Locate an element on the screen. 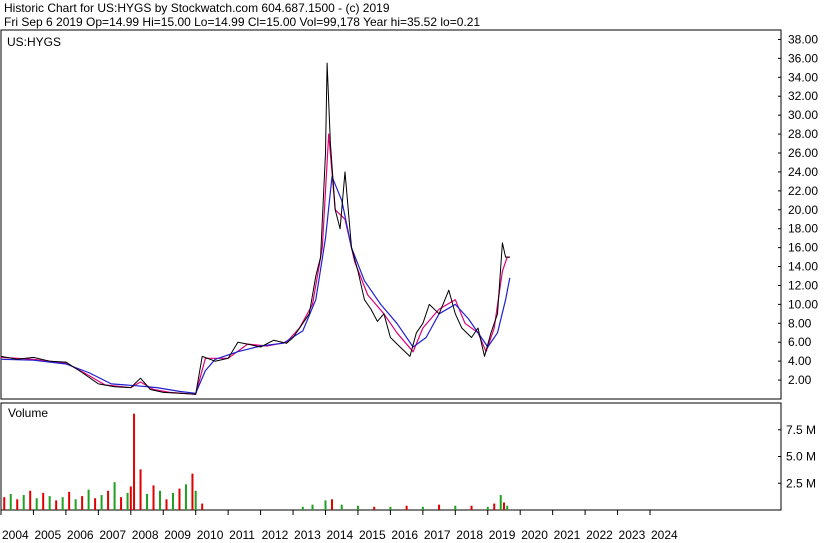 This screenshot has width=830, height=543. price-tick-label: 36.00 is located at coordinates (803, 58).